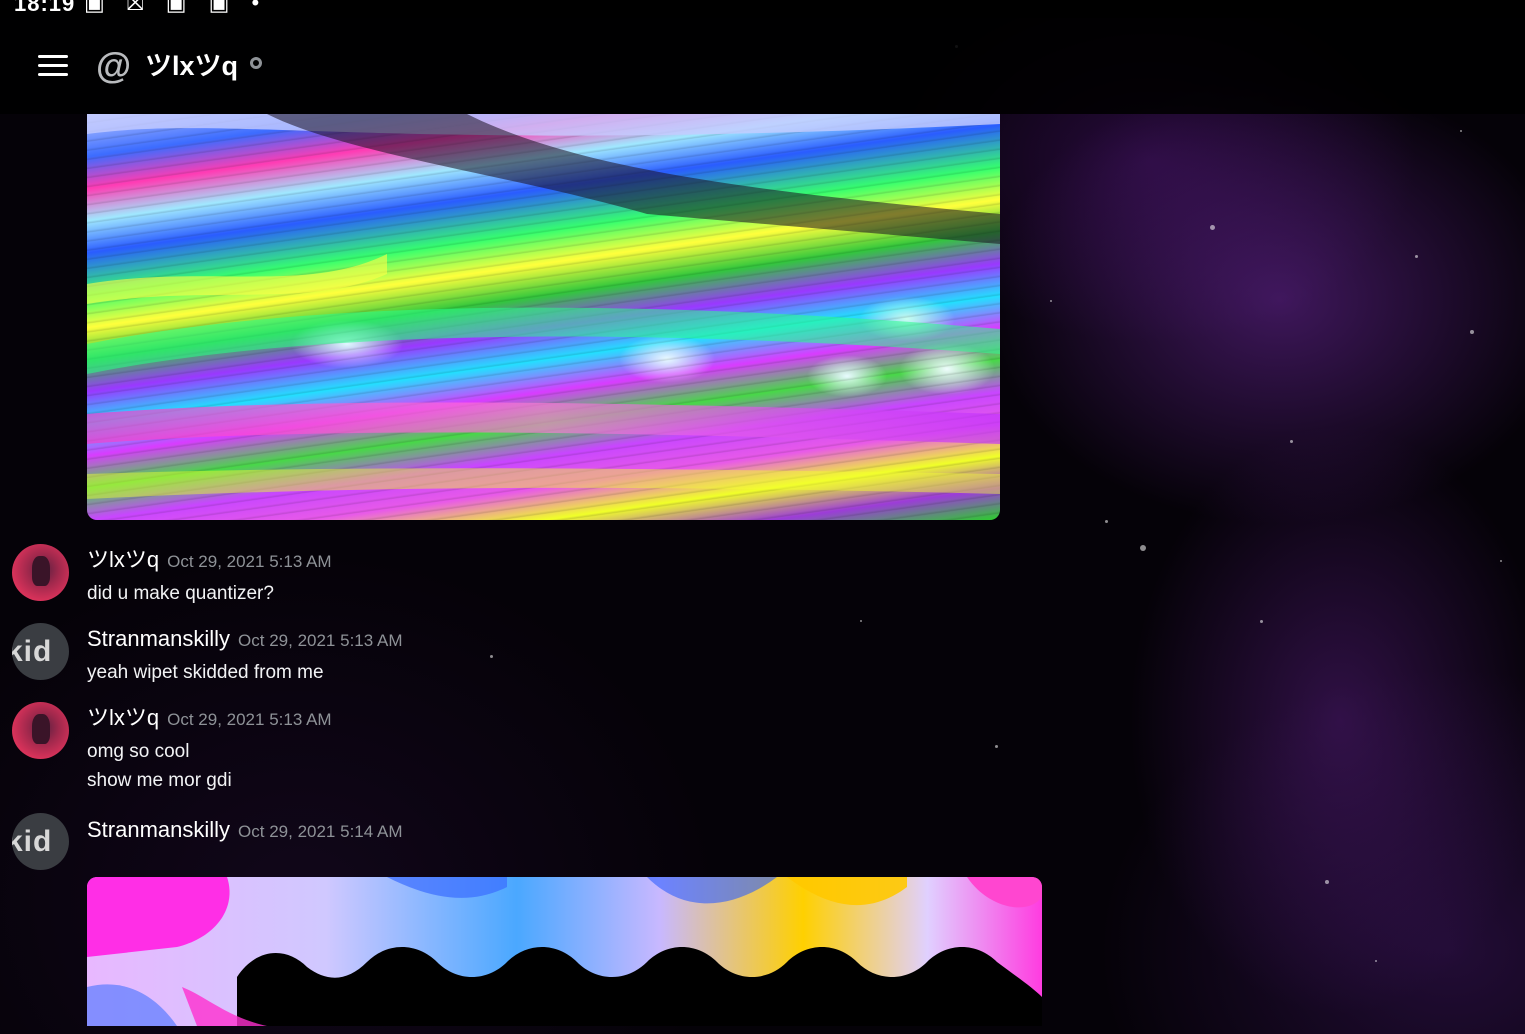 This screenshot has height=1034, width=1525. I want to click on message-text: show me mor gdi, so click(159, 780).